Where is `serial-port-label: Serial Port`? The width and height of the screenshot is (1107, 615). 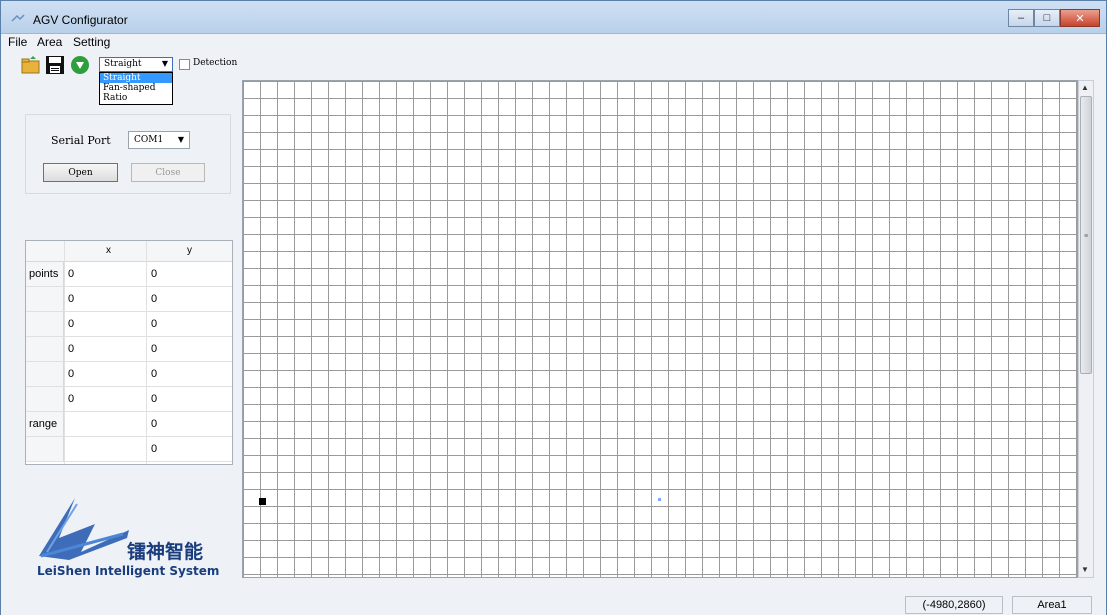 serial-port-label: Serial Port is located at coordinates (81, 140).